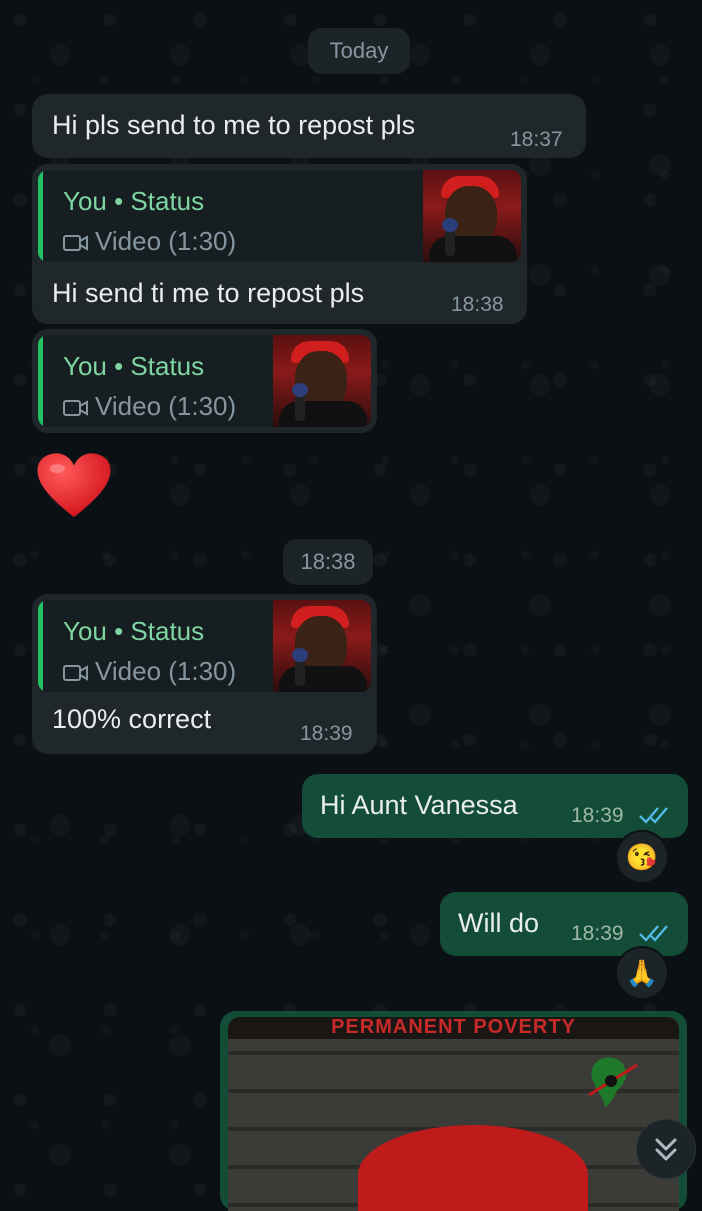  I want to click on red-cap-shape, so click(473, 1168).